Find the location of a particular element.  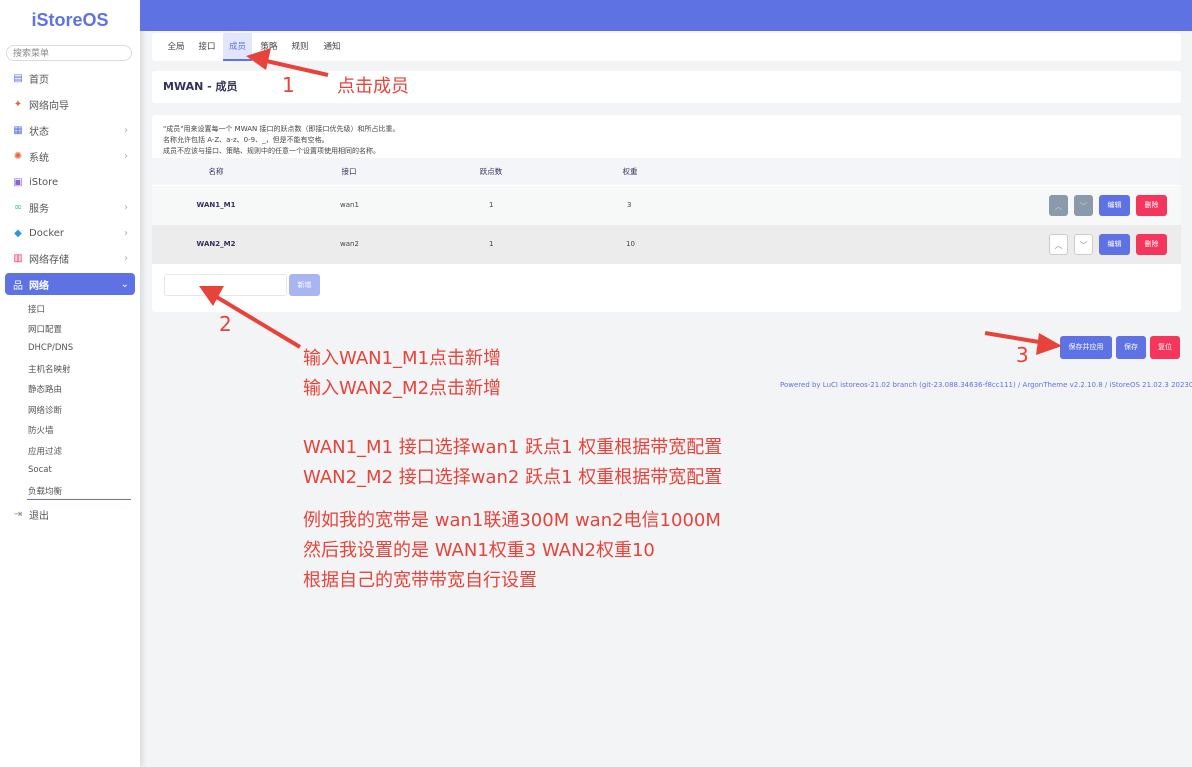

annotation-step-2-number: 2 is located at coordinates (225, 324).